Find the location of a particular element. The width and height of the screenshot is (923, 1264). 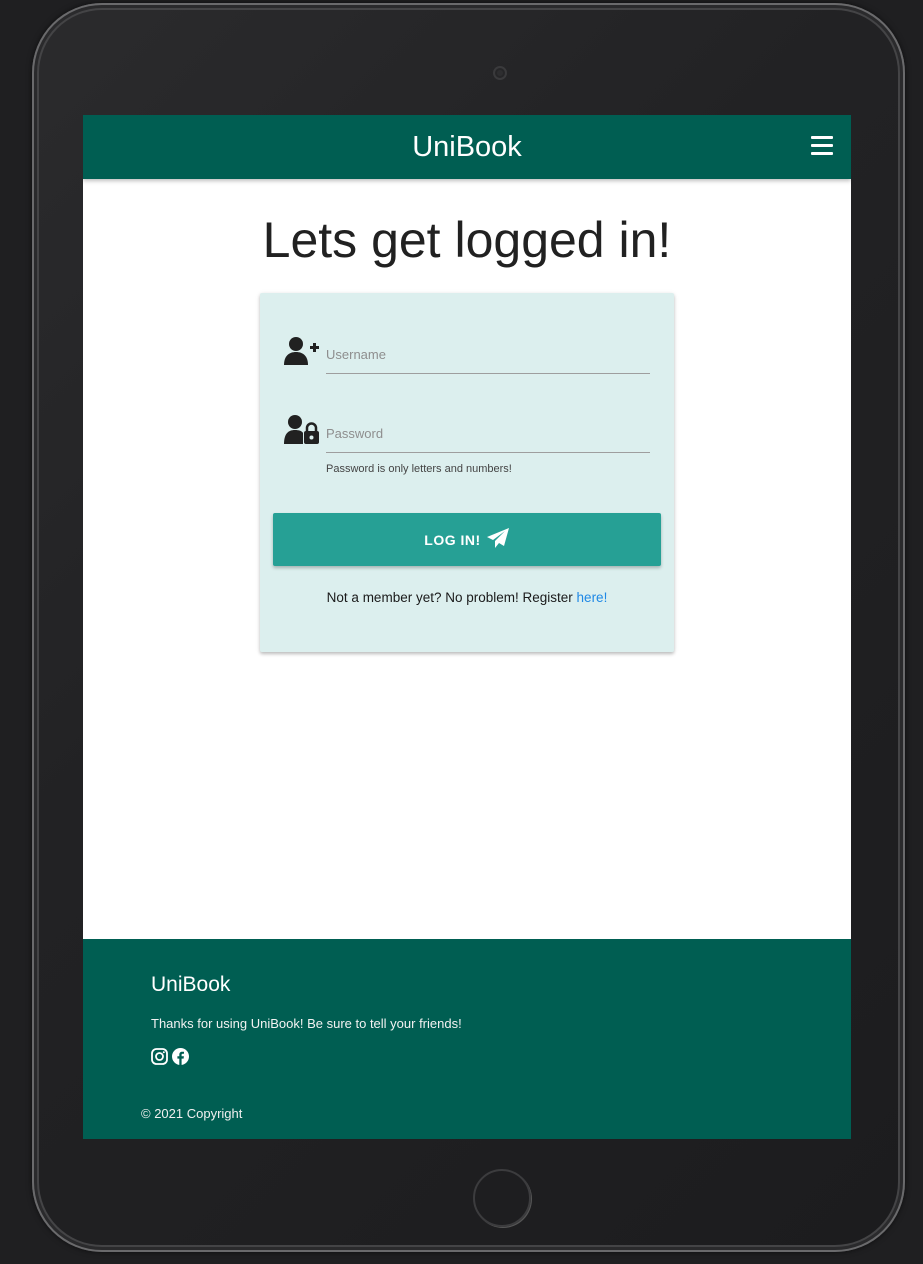

home-button is located at coordinates (502, 1198).